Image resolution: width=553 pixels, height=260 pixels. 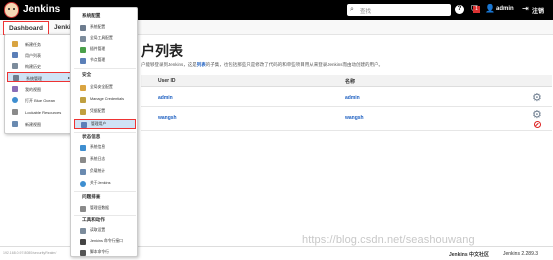 I want to click on watermark: https://blog.csdn.net/seashouwang, so click(x=388, y=240).